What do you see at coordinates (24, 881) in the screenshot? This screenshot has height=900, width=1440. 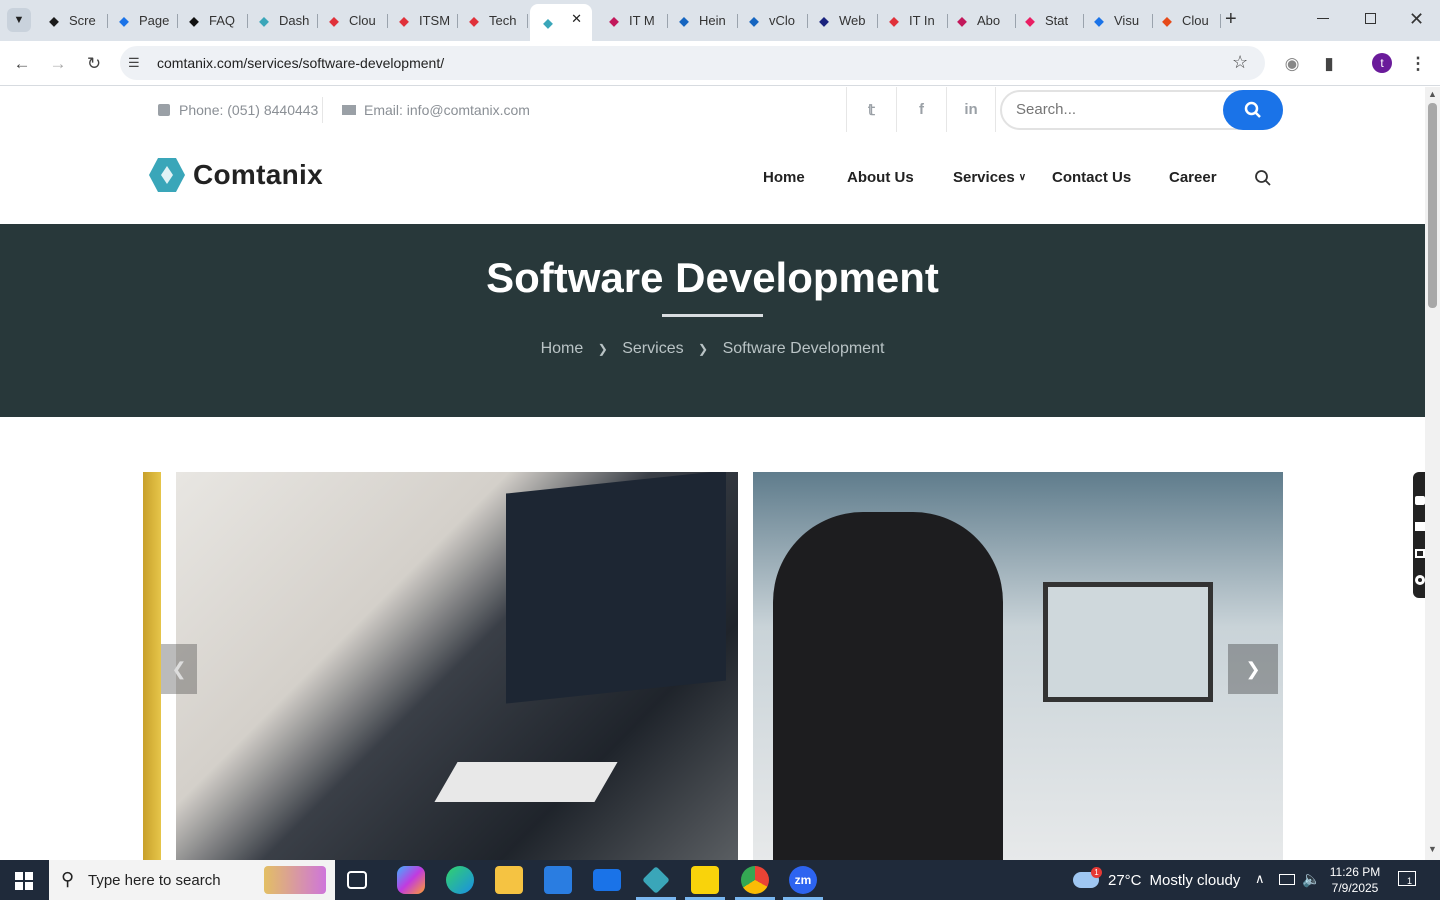 I see `windows-start-icon` at bounding box center [24, 881].